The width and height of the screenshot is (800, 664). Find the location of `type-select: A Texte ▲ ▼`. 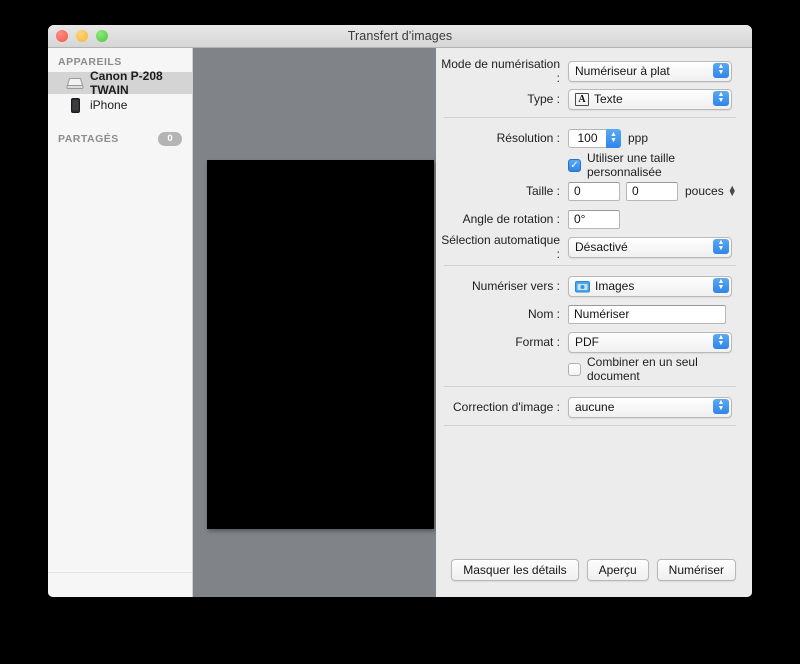

type-select: A Texte ▲ ▼ is located at coordinates (650, 99).